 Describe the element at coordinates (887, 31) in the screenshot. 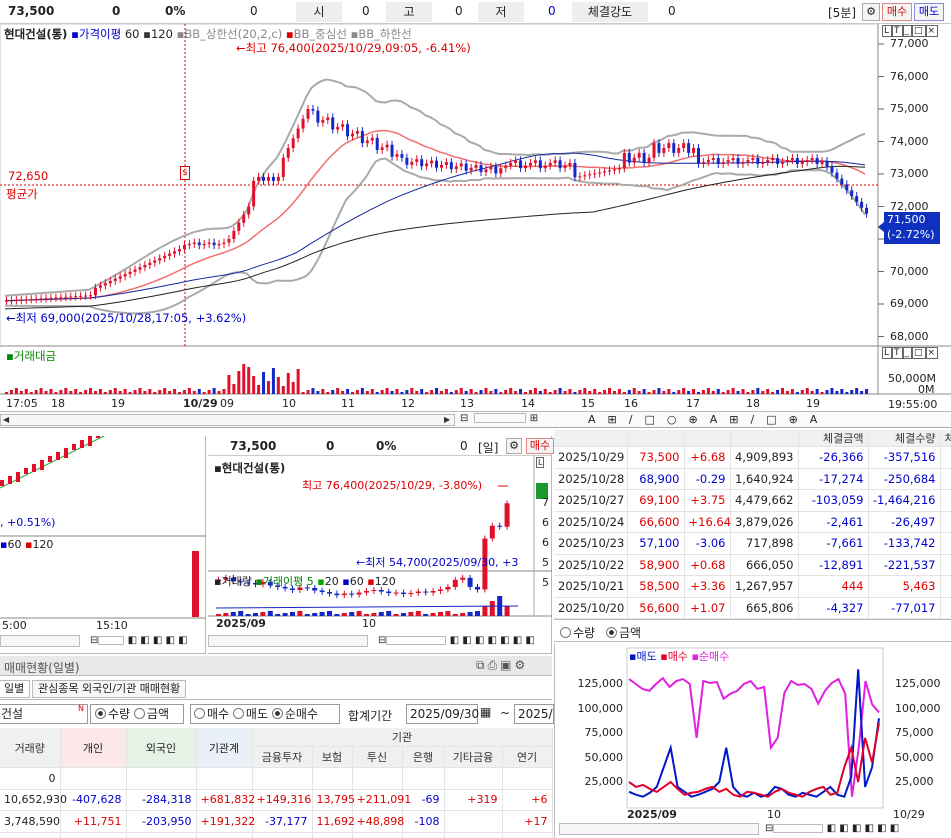

I see `lock-icon: L` at that location.